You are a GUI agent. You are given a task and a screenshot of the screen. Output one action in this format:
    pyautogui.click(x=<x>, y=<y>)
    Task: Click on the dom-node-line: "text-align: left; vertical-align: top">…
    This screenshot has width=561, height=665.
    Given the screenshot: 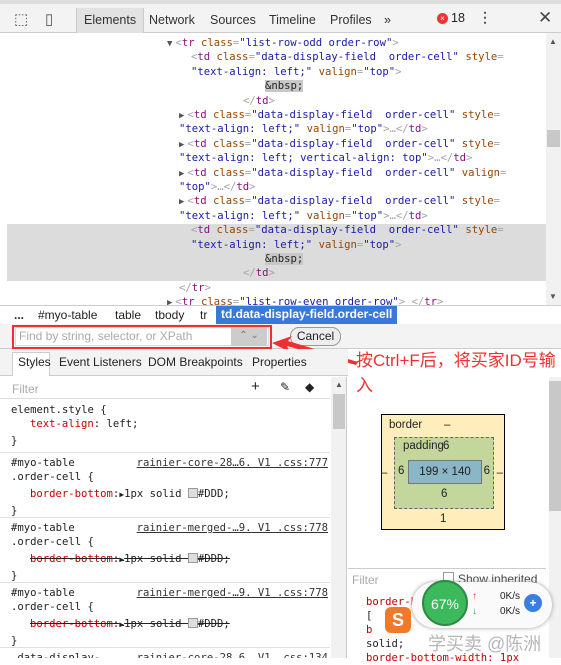 What is the action you would take?
    pyautogui.click(x=276, y=158)
    